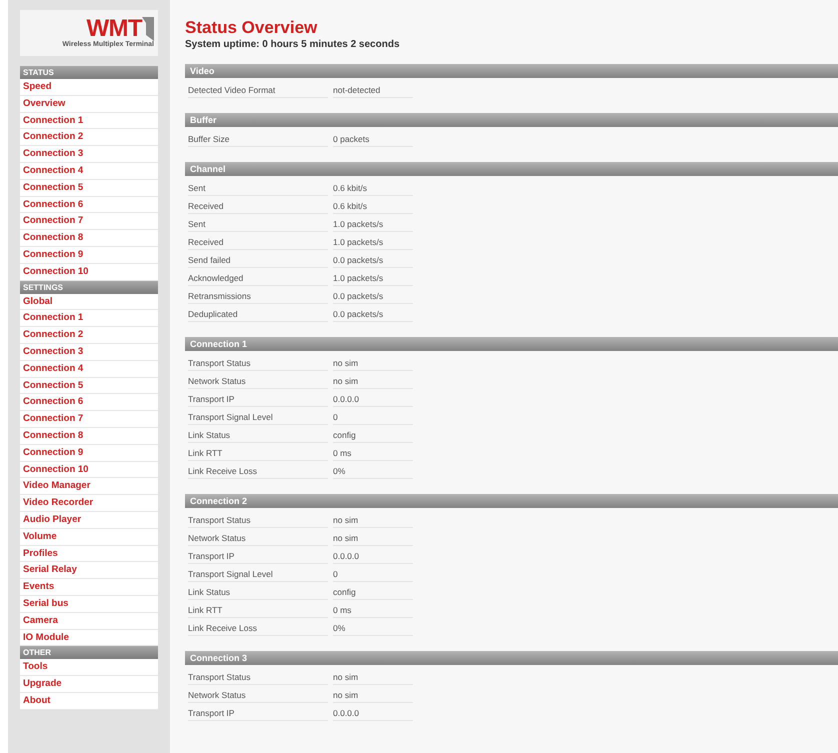 The width and height of the screenshot is (838, 753). I want to click on section-header: Connection 2, so click(511, 501).